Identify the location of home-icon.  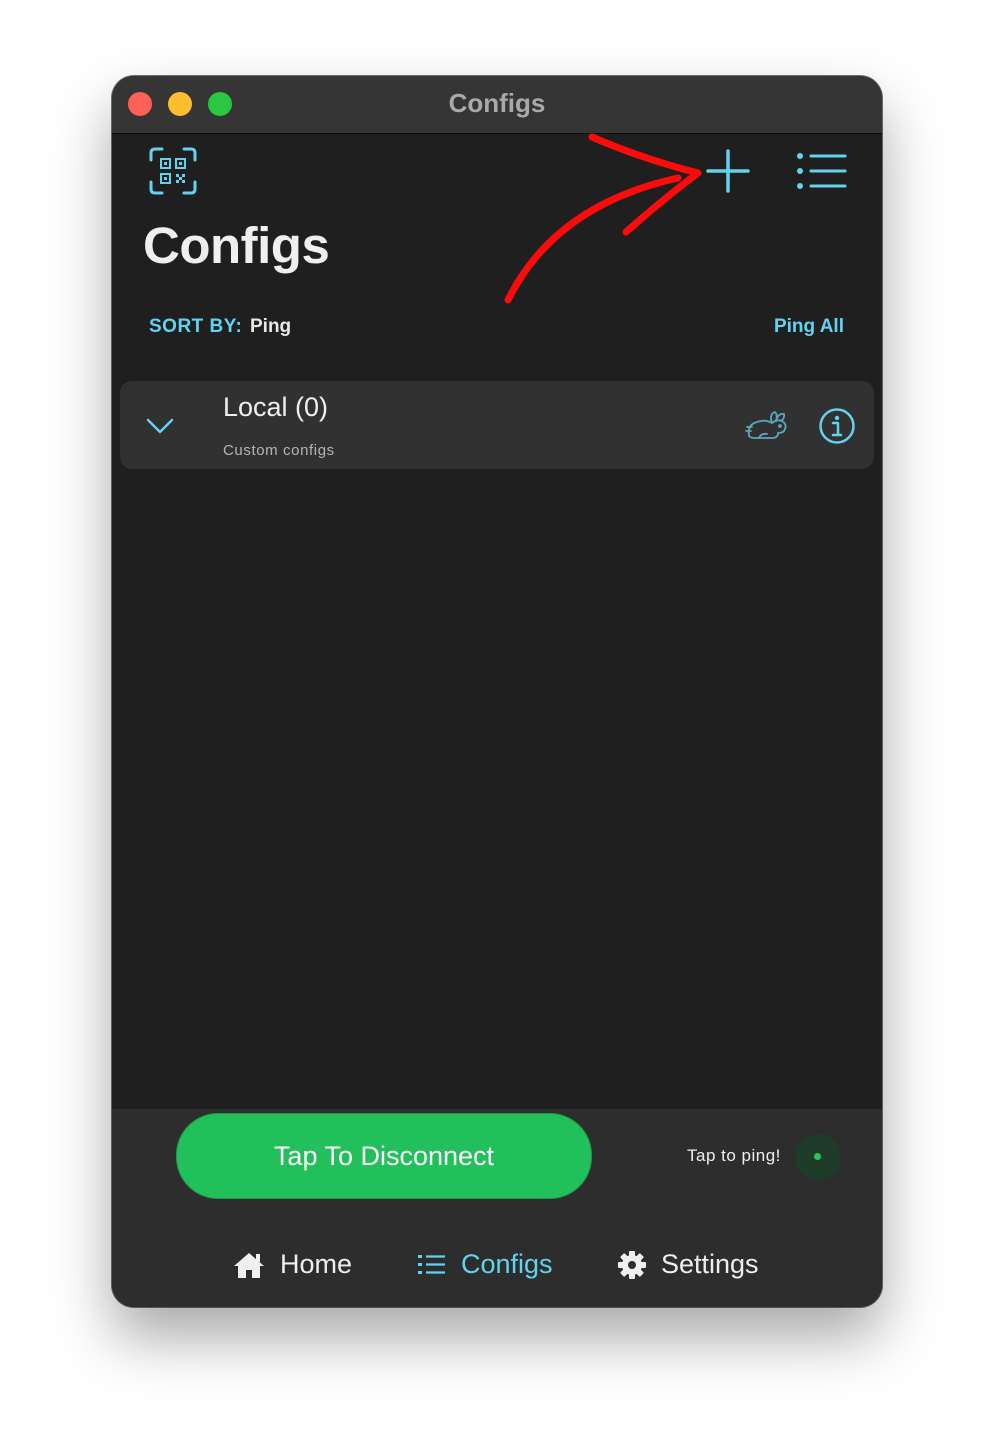
(249, 1265).